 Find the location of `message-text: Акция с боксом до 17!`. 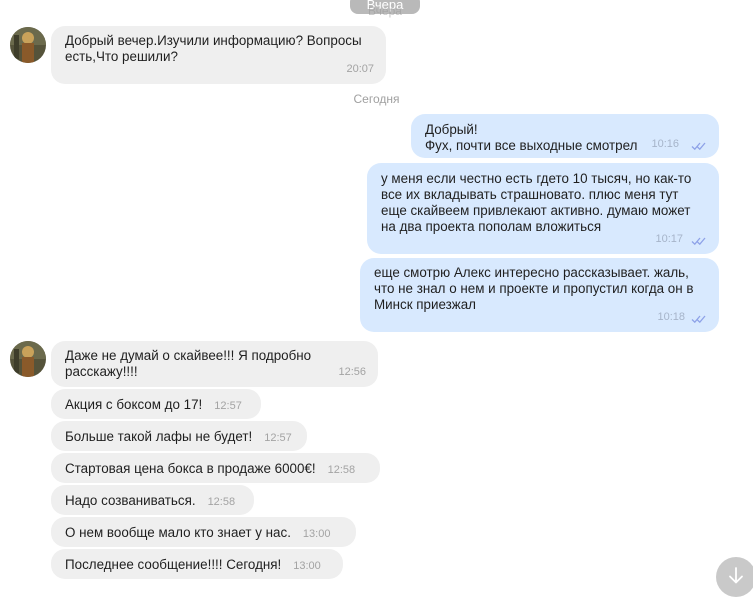

message-text: Акция с боксом до 17! is located at coordinates (134, 404).